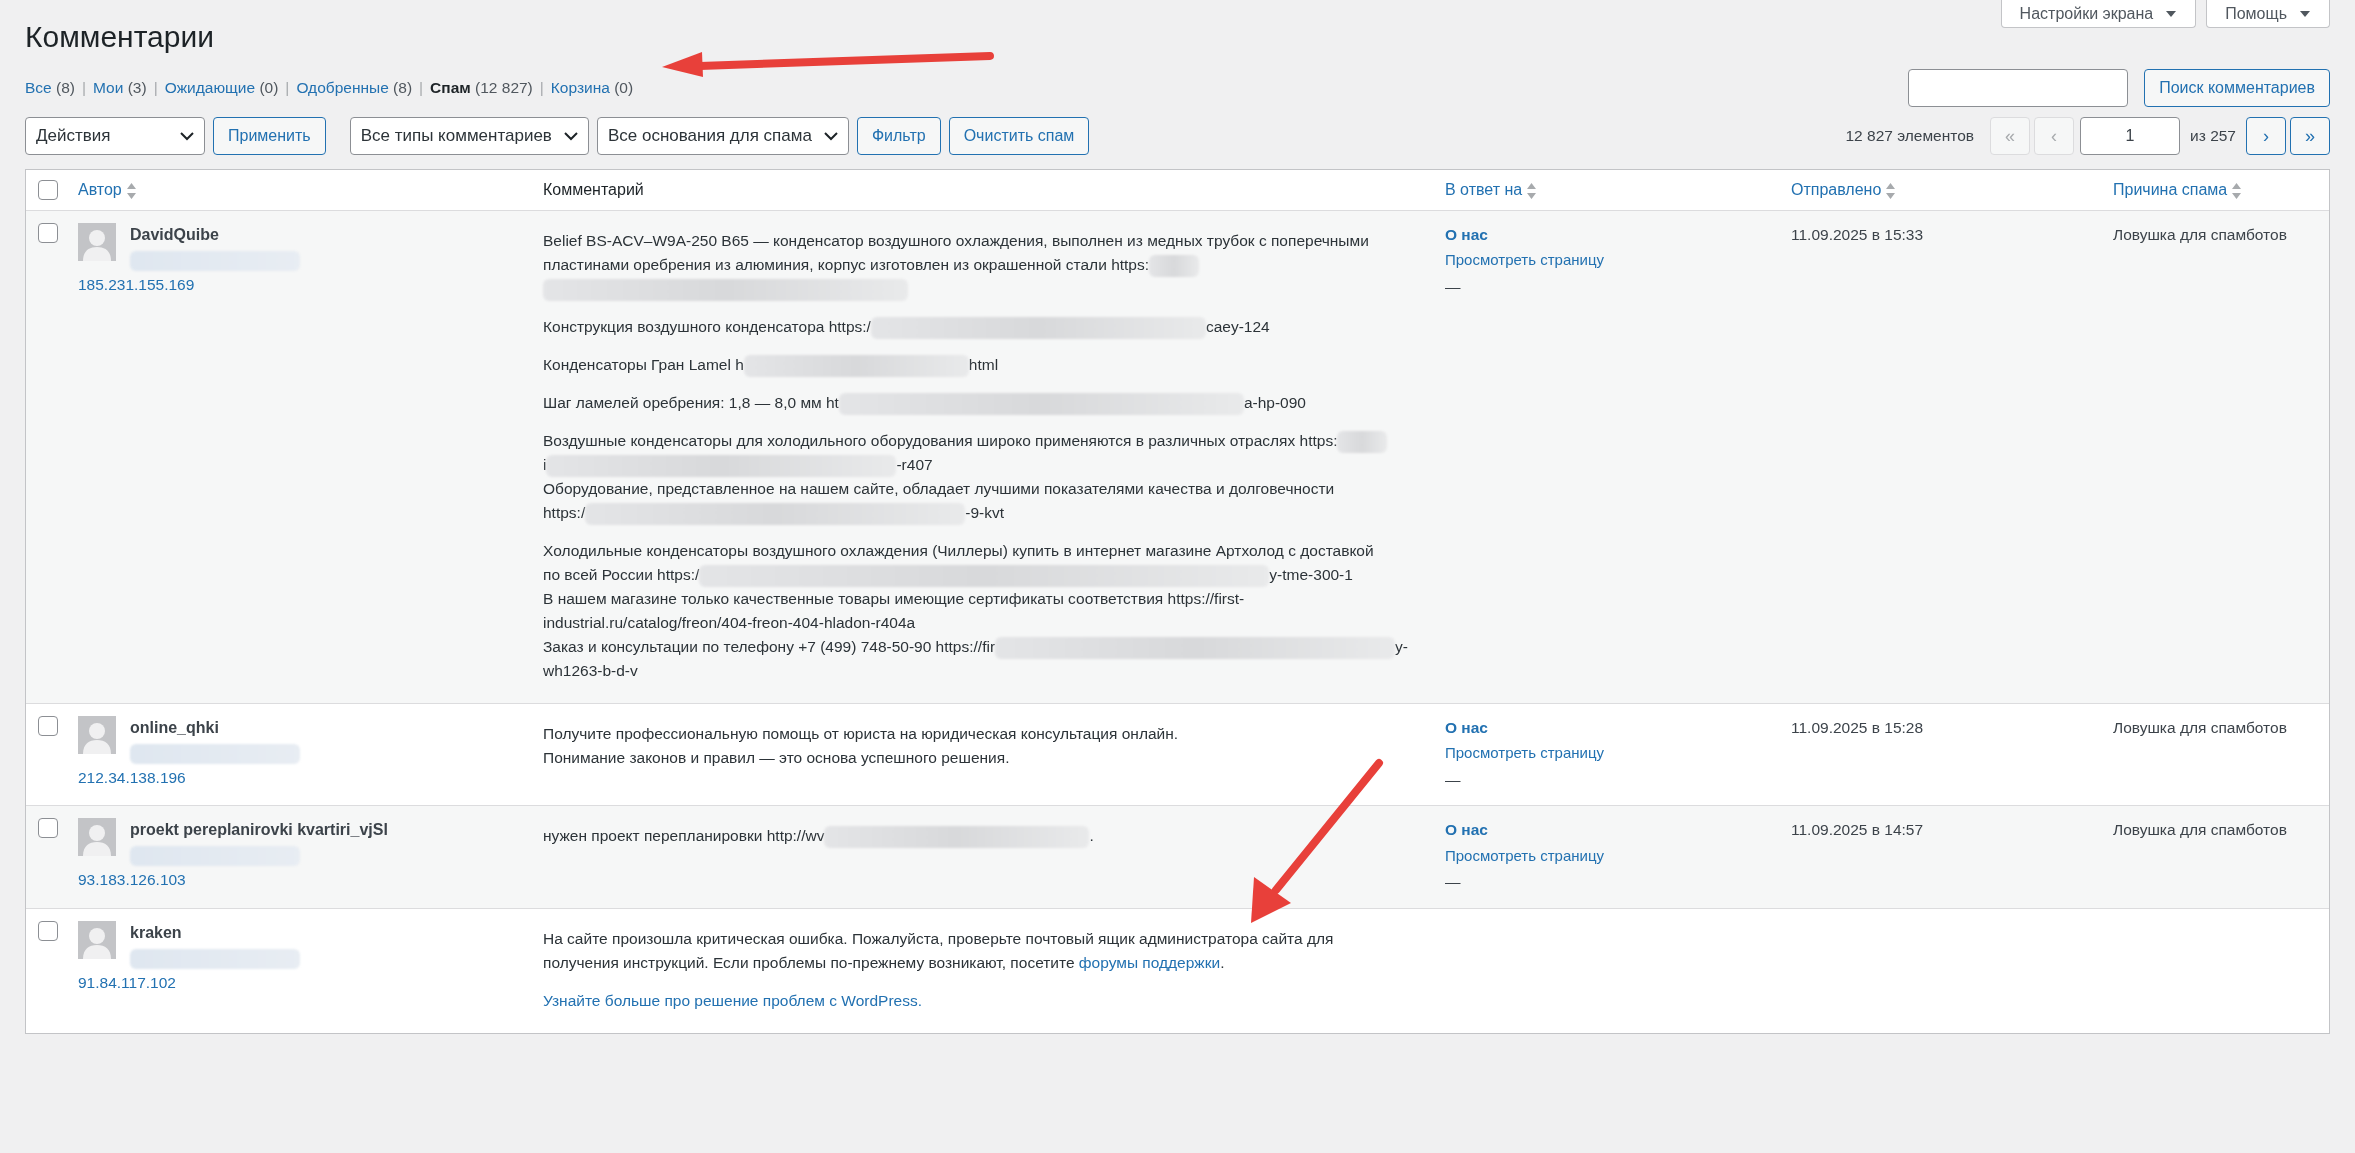 The width and height of the screenshot is (2355, 1153). I want to click on next-page-button: ›, so click(2266, 136).